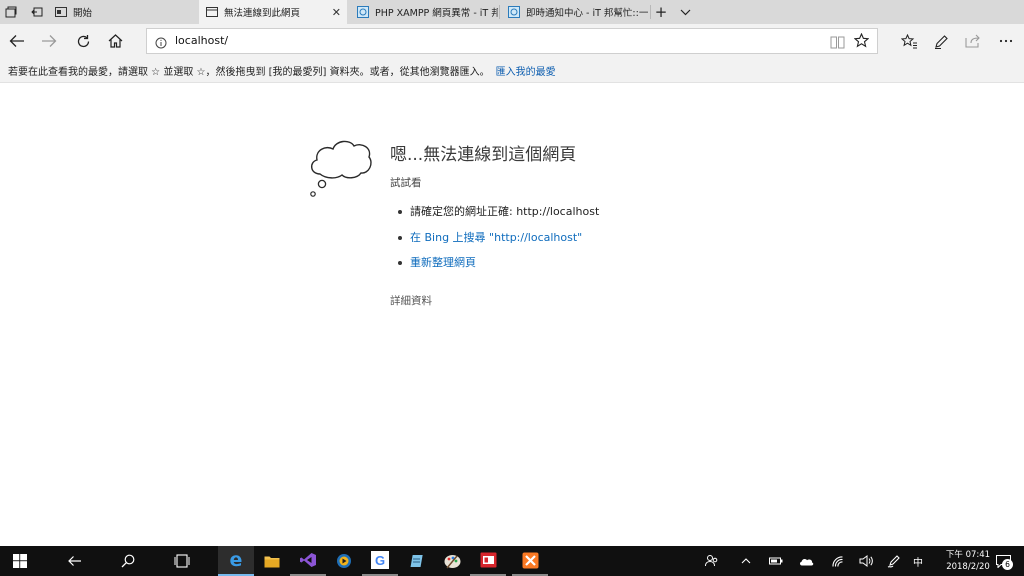 The height and width of the screenshot is (576, 1024). I want to click on tab-divider, so click(499, 12).